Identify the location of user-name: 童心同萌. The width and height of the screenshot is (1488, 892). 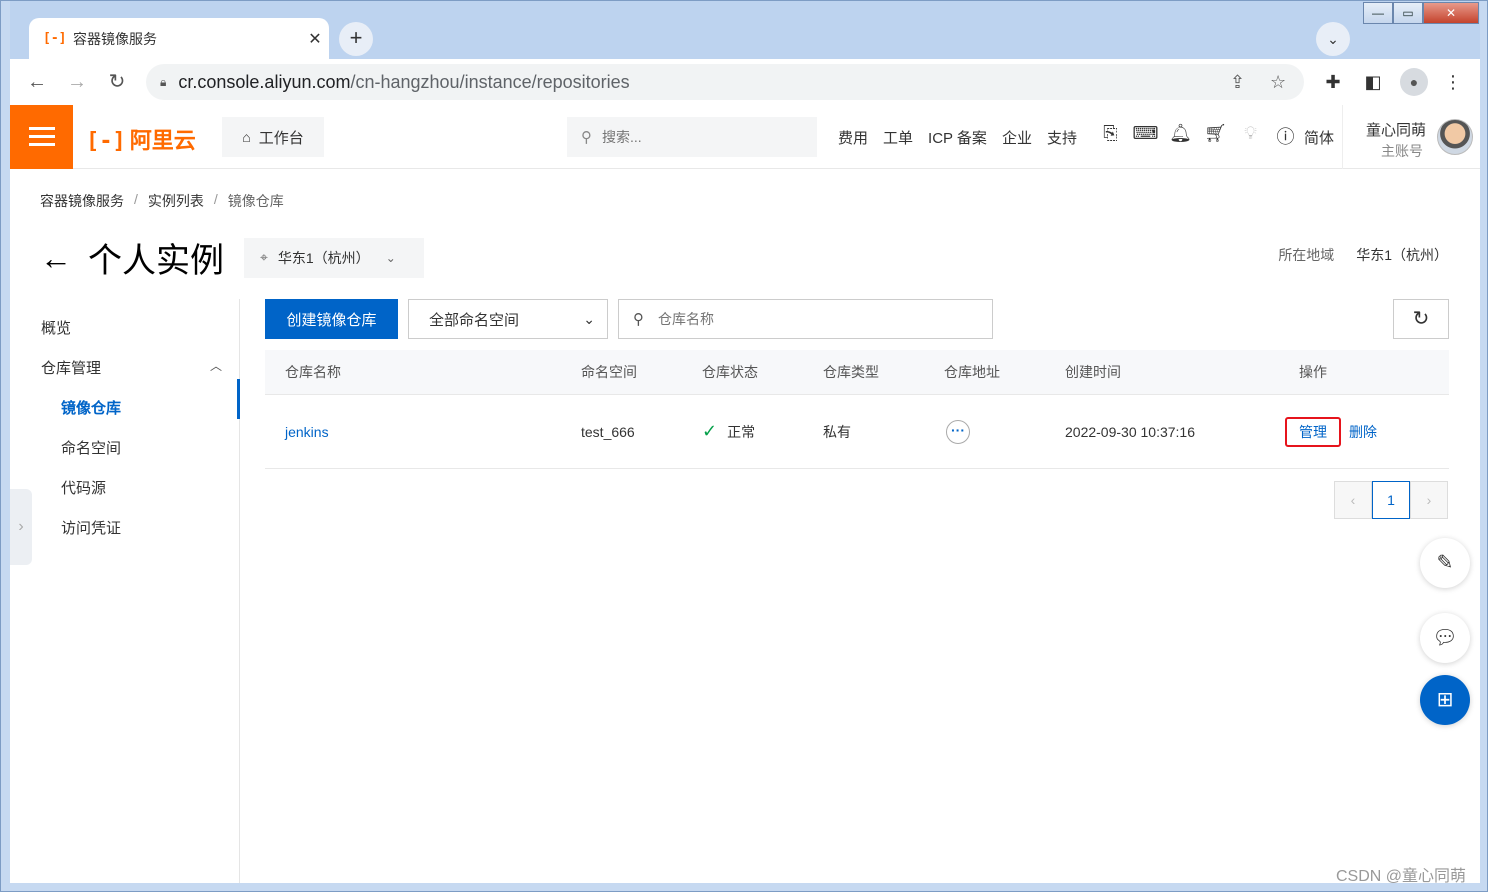
(1396, 130).